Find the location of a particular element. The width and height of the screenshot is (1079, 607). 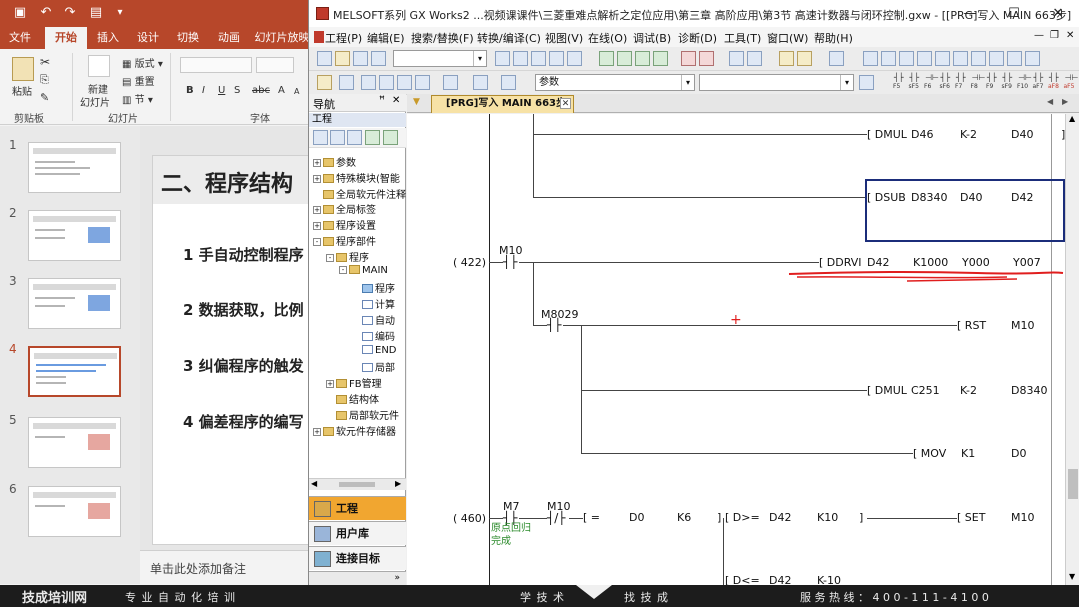

ladder-symbol-button: F5 is located at coordinates (896, 86).